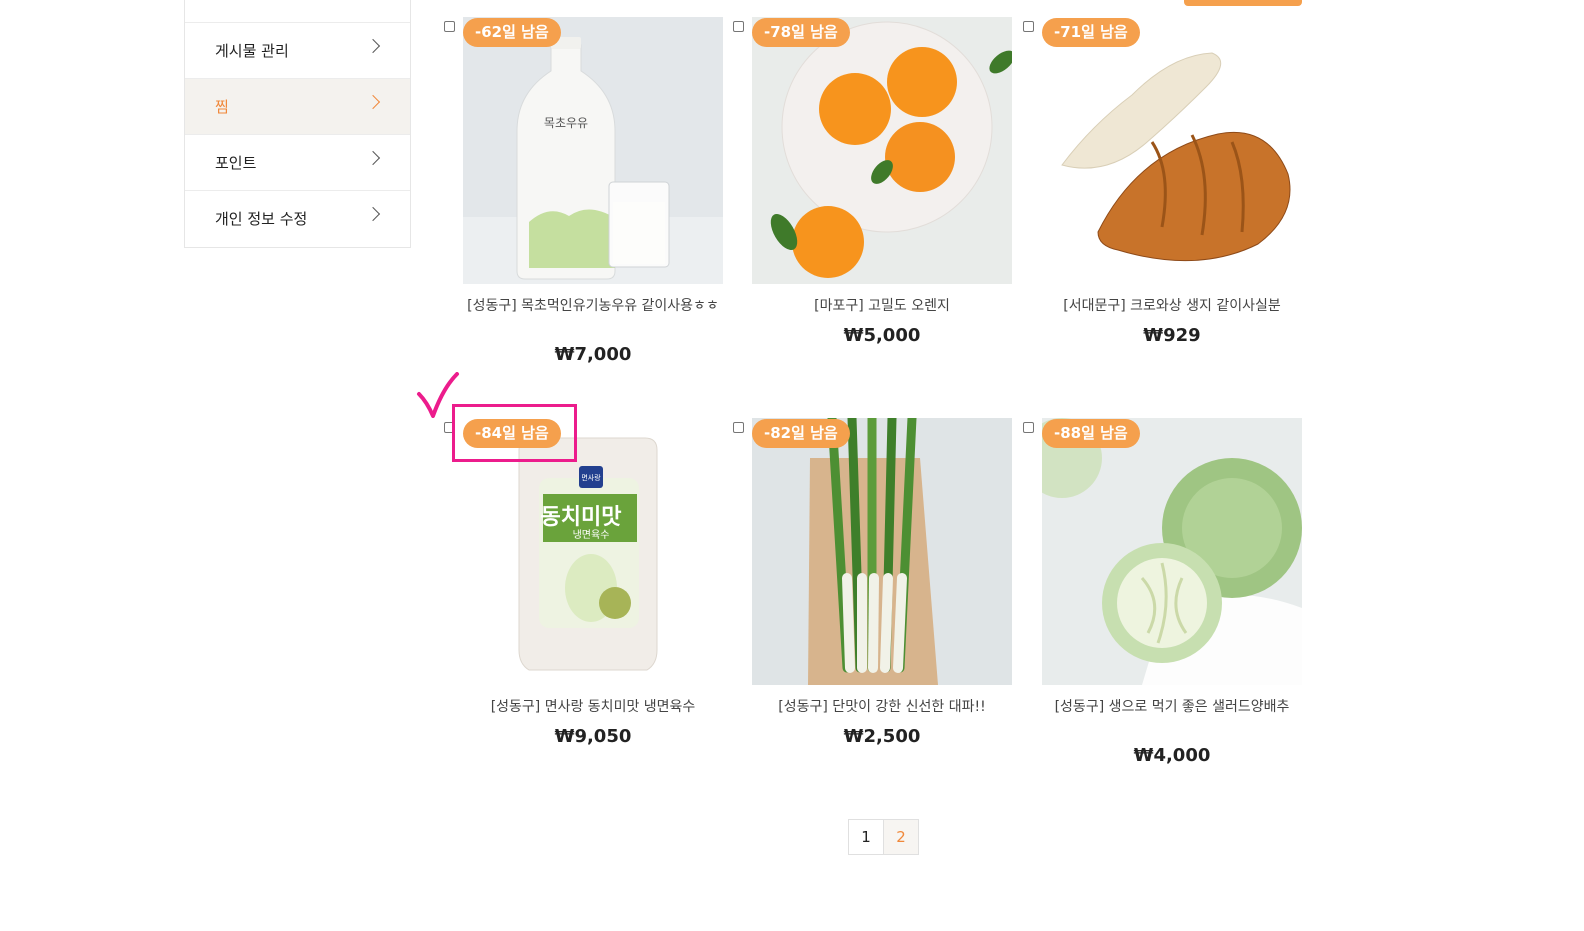 This screenshot has width=1584, height=931. What do you see at coordinates (566, 123) in the screenshot?
I see `milk-label-text: 목초우유` at bounding box center [566, 123].